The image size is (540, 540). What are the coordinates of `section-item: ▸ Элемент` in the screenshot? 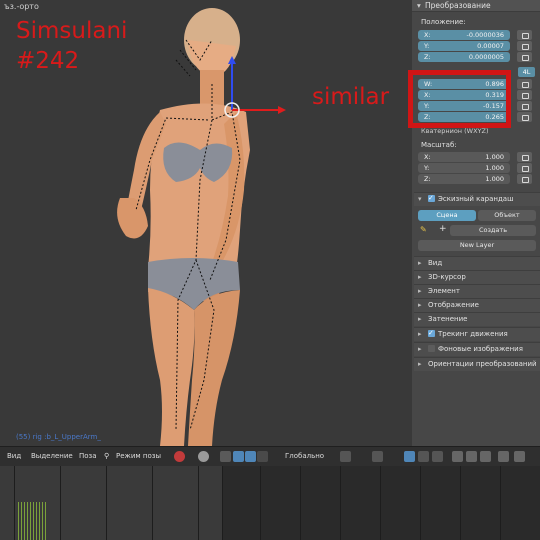 It's located at (477, 291).